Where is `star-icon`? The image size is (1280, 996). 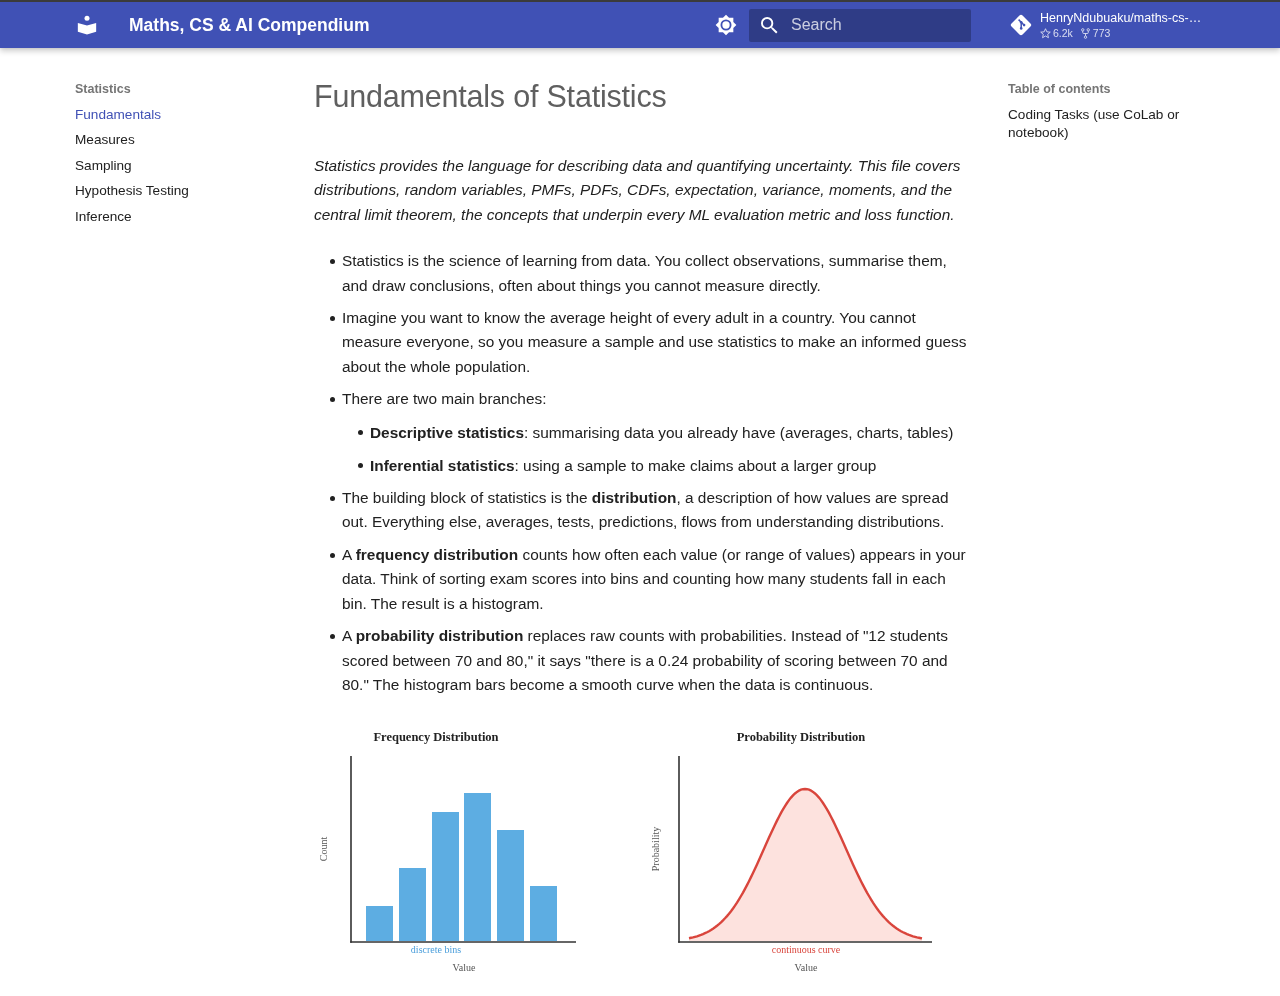
star-icon is located at coordinates (1045, 33).